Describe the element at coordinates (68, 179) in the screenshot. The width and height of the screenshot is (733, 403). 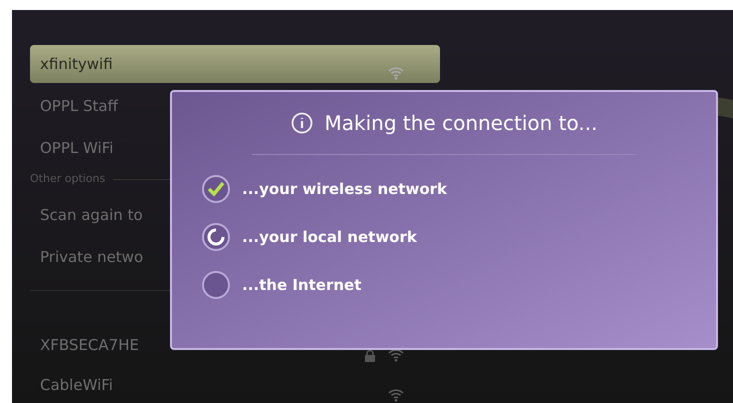
I see `section-heading: Other options` at that location.